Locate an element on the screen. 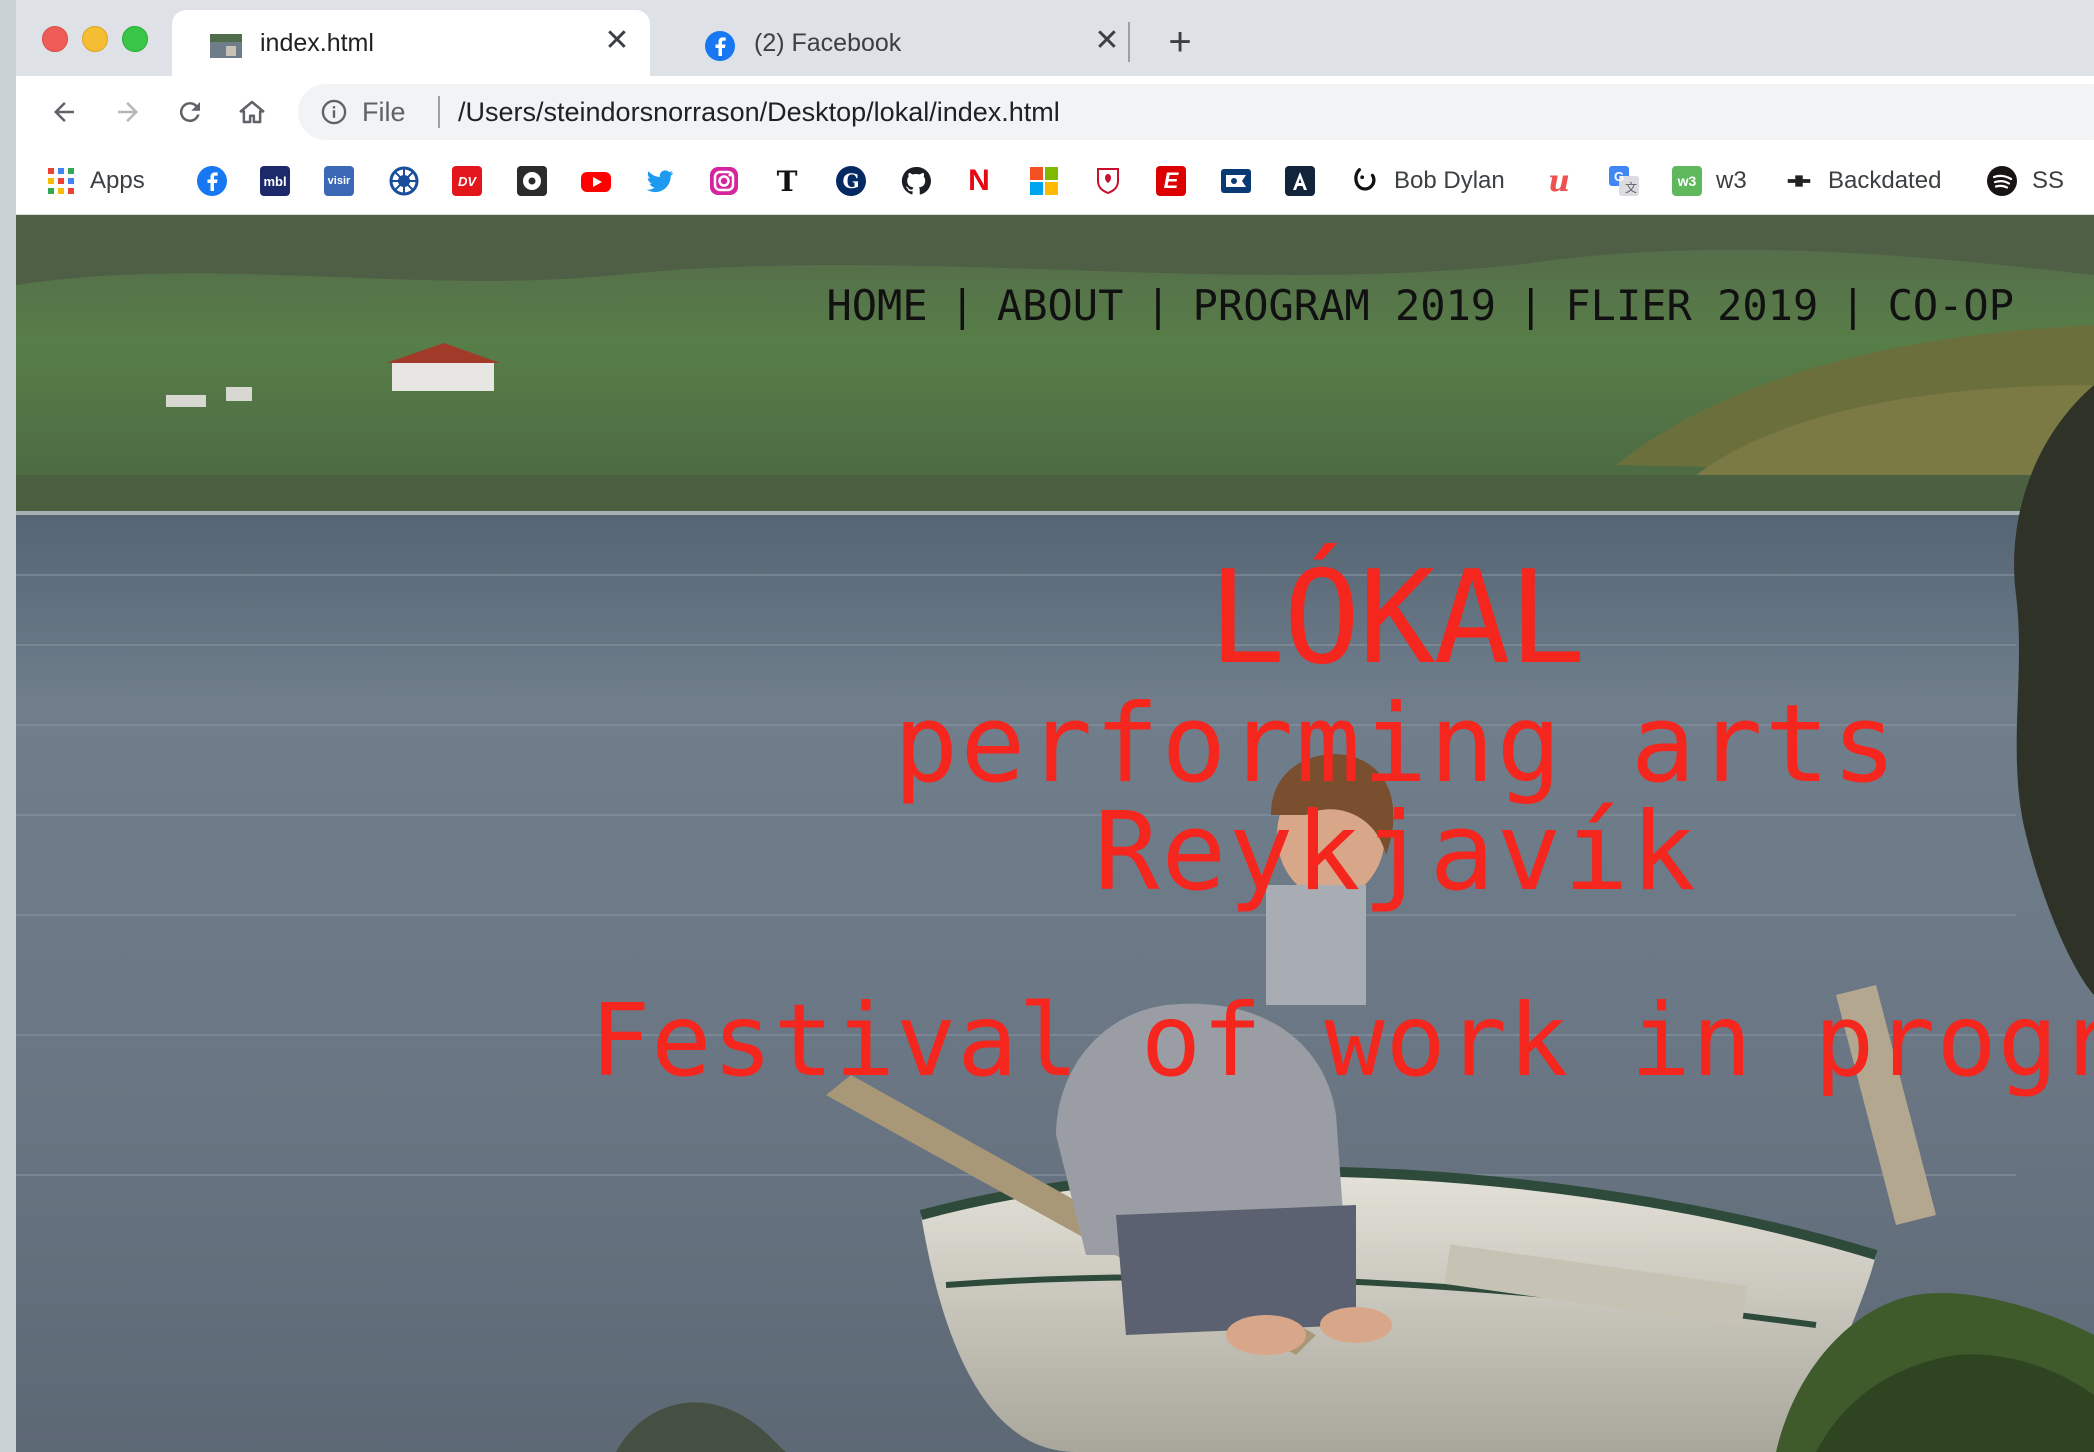  reload-button is located at coordinates (190, 112).